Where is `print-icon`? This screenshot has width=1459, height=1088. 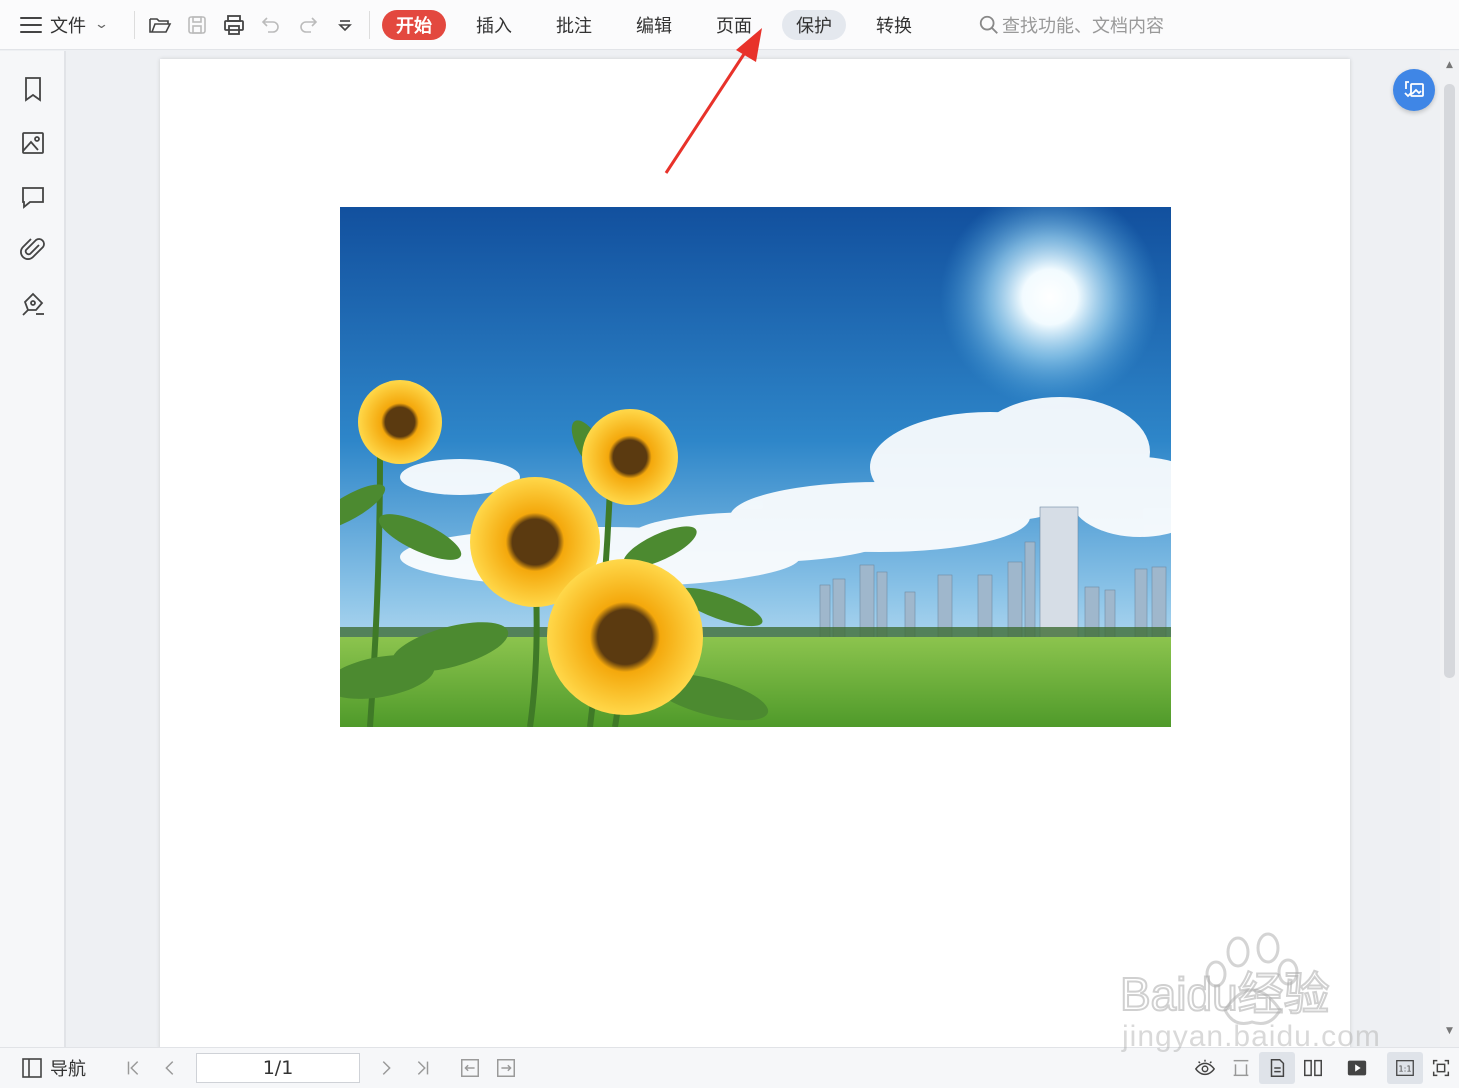
print-icon is located at coordinates (233, 24).